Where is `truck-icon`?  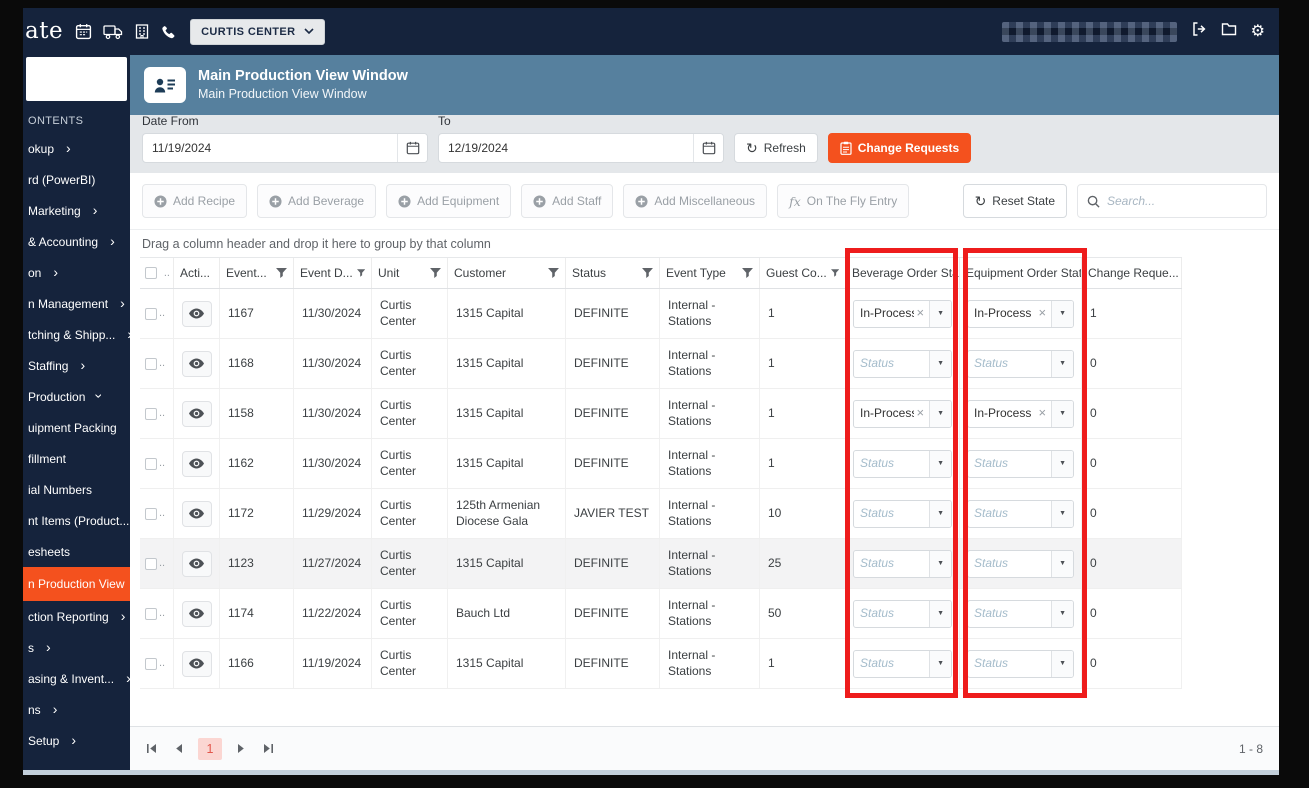 truck-icon is located at coordinates (113, 31).